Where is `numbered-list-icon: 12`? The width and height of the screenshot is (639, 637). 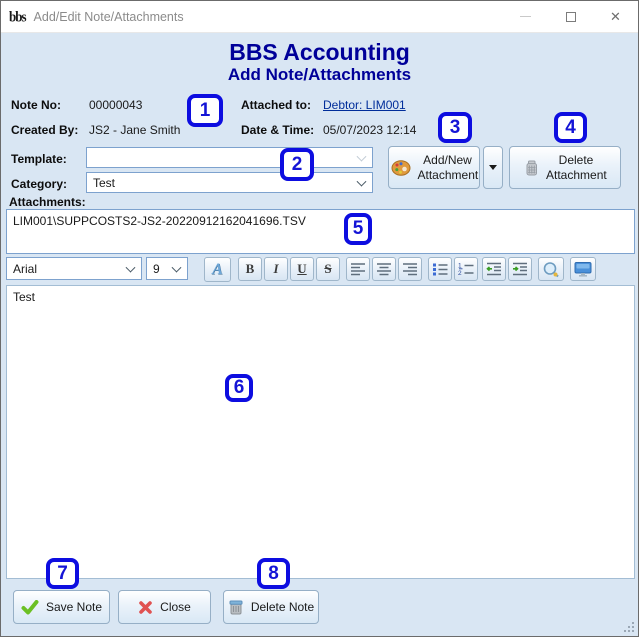
numbered-list-icon: 12 is located at coordinates (466, 269).